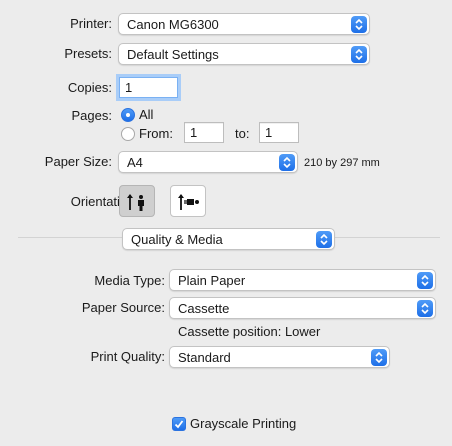  I want to click on presets-label: Presets:, so click(88, 53).